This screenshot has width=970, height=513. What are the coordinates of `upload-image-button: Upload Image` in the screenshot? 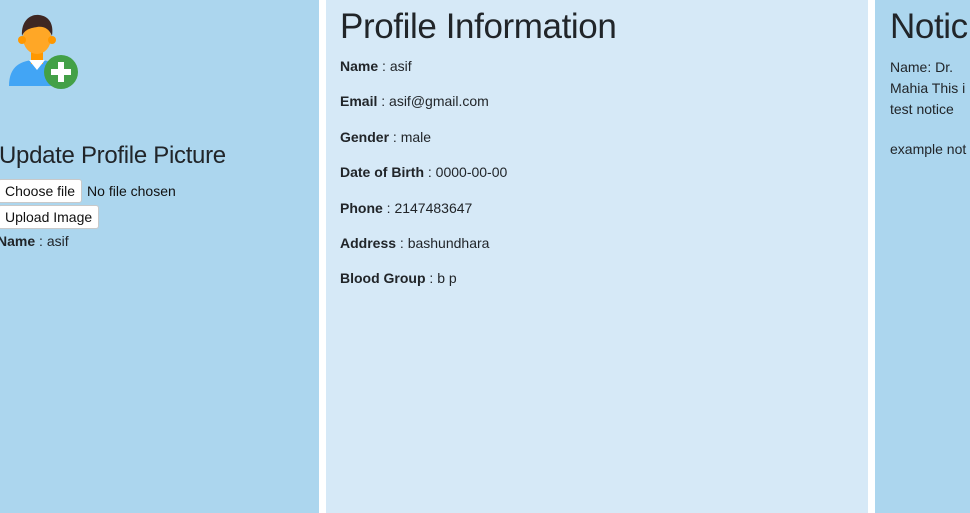 It's located at (50, 217).